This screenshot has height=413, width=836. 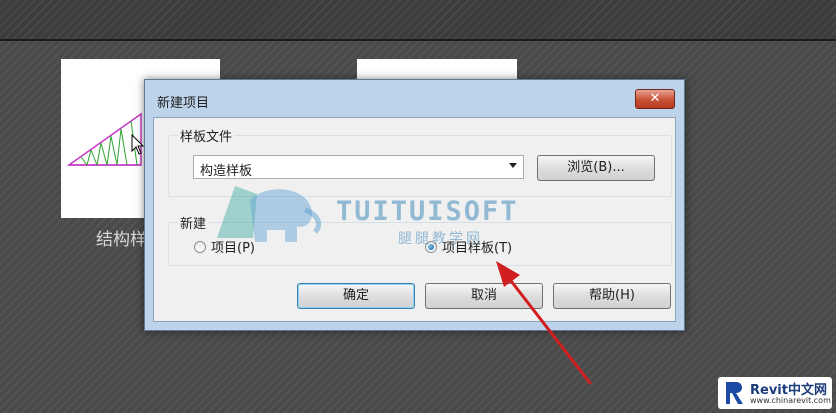 I want to click on close-button: ✕, so click(x=655, y=99).